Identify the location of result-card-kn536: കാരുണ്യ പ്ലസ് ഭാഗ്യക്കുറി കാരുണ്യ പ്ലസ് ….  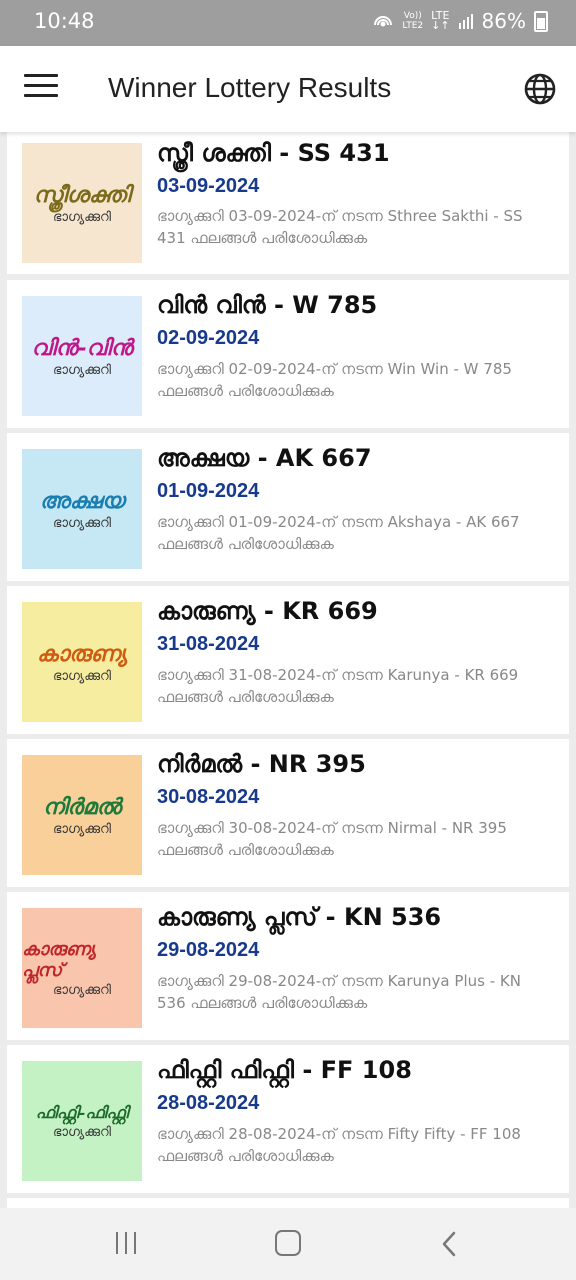
(288, 966).